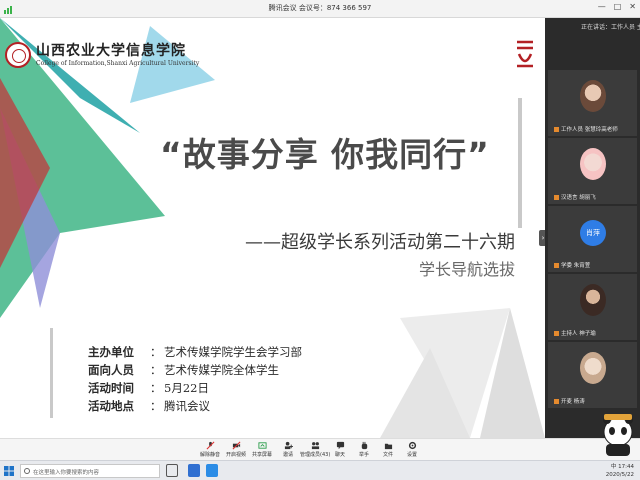 This screenshot has width=640, height=480. What do you see at coordinates (262, 445) in the screenshot?
I see `share-screen-icon` at bounding box center [262, 445].